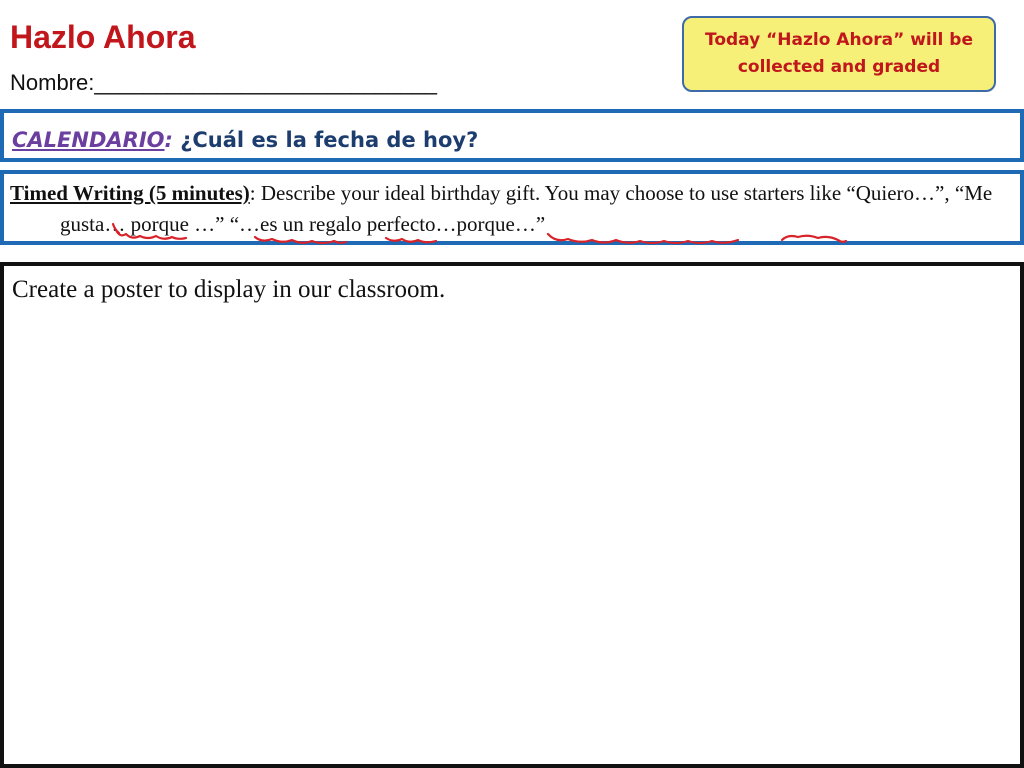  I want to click on calendar-prompt: CALENDARIO: ¿Cuál es la fecha de hoy?, so click(245, 140).